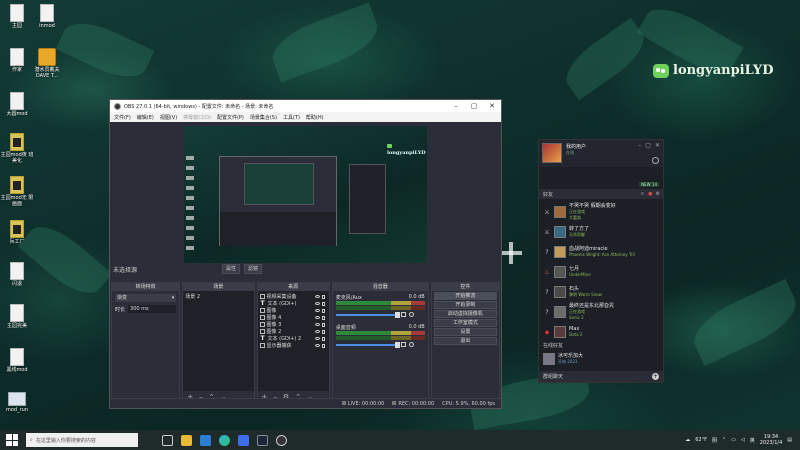 The image size is (800, 450). I want to click on desktop-icon-file: inmod, so click(47, 16).